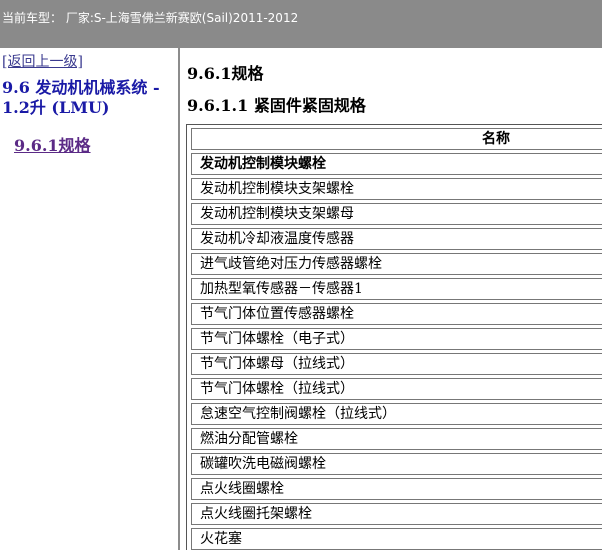  I want to click on table-row: 怠速空气控制阀螺栓（拉线式）, so click(396, 414).